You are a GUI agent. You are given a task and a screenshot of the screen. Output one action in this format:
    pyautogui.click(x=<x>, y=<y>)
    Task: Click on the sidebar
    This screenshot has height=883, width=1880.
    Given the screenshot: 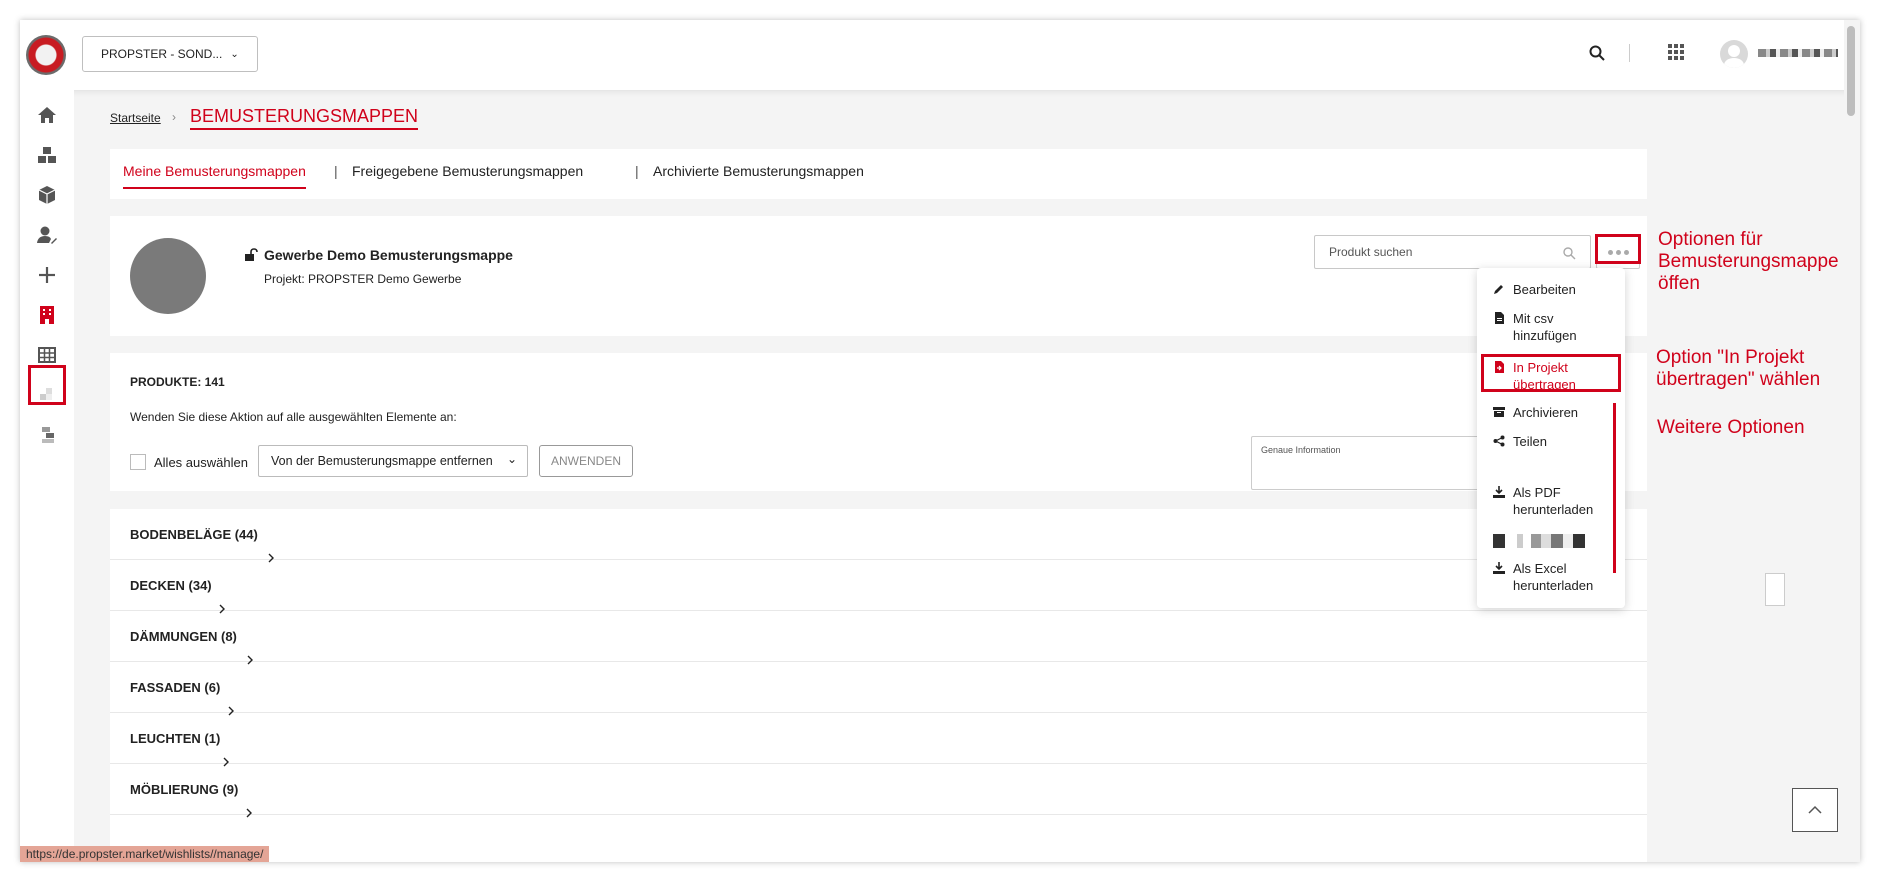 What is the action you would take?
    pyautogui.click(x=47, y=476)
    